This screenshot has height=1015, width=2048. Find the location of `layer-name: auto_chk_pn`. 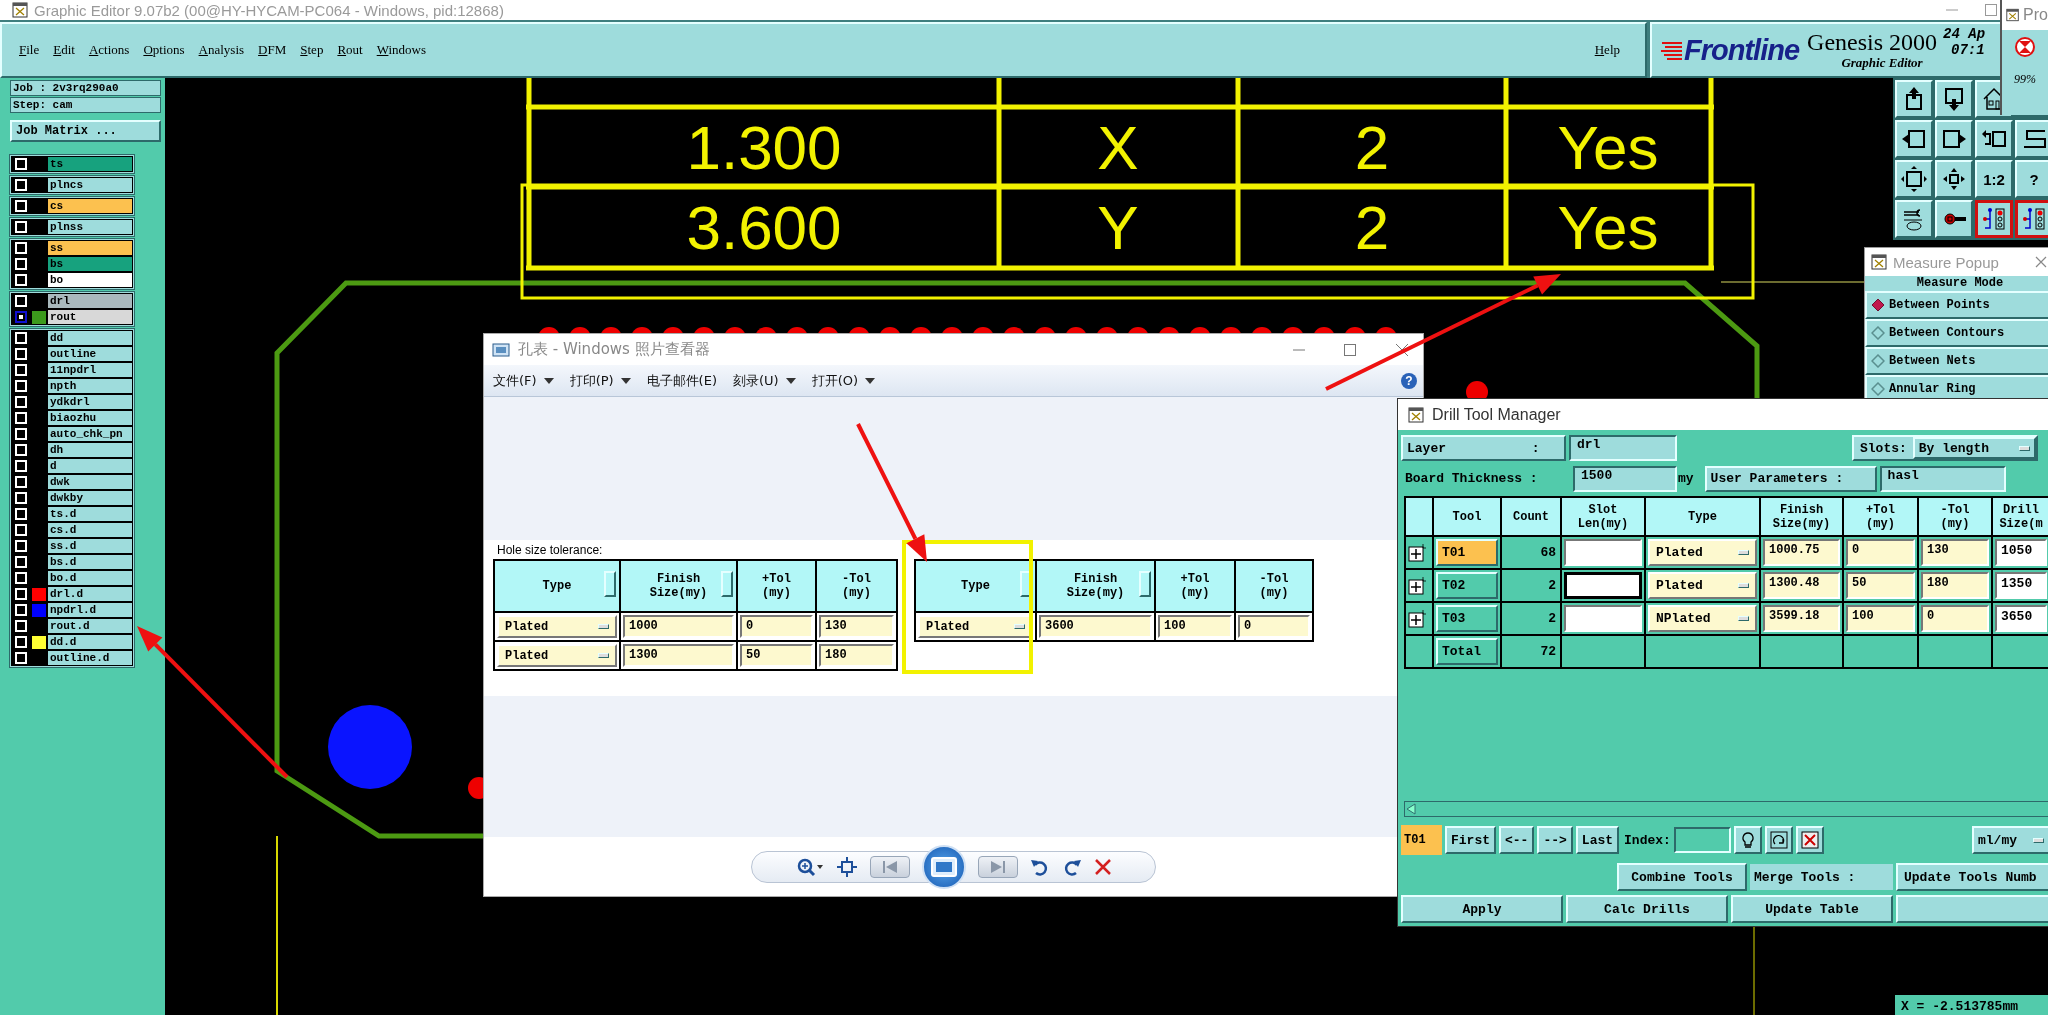

layer-name: auto_chk_pn is located at coordinates (90, 434).